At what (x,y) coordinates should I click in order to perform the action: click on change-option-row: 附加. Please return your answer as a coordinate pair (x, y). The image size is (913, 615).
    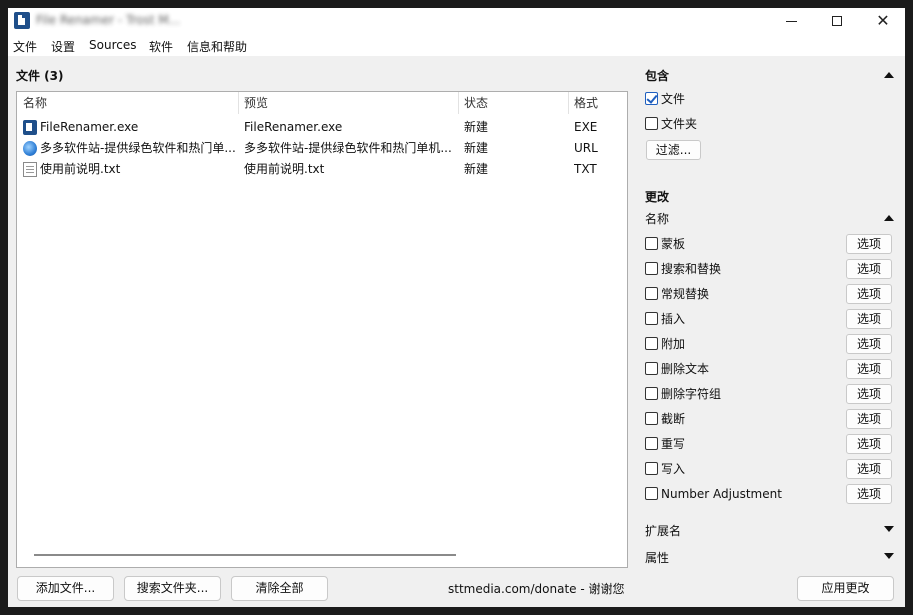
    Looking at the image, I should click on (740, 344).